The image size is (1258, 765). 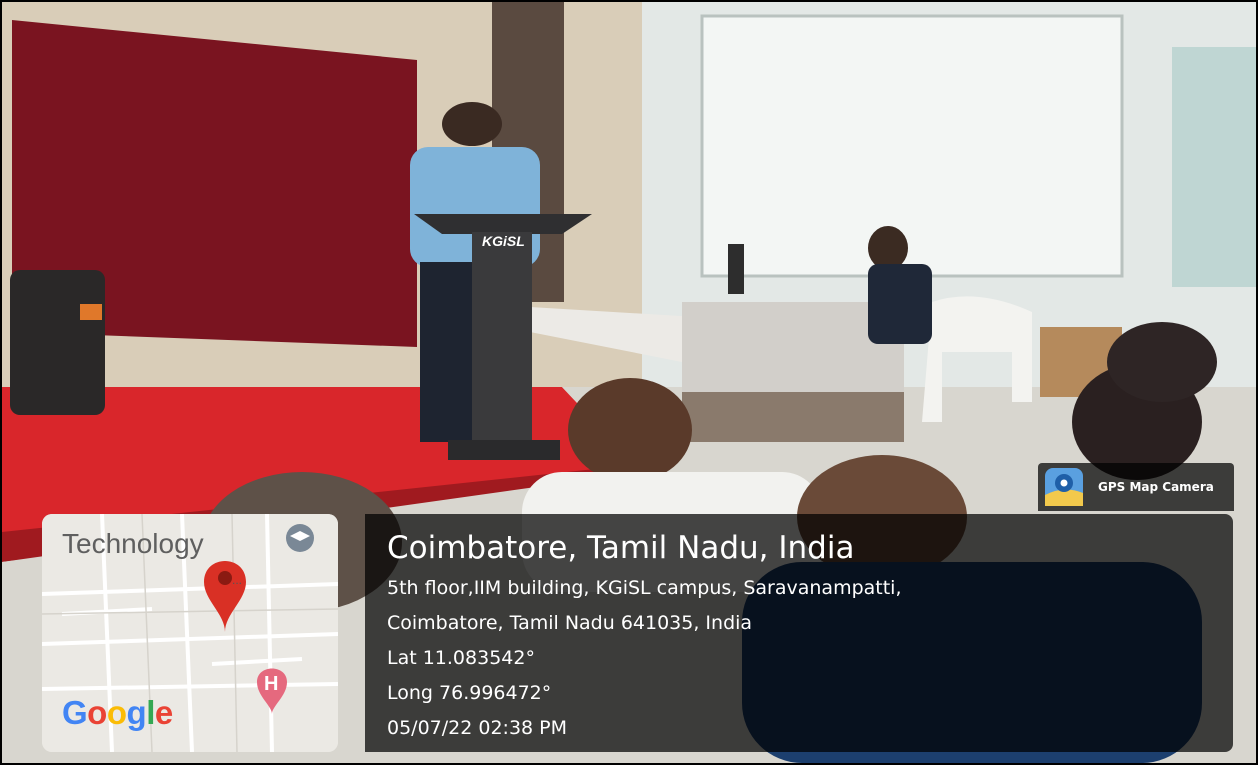 What do you see at coordinates (570, 623) in the screenshot?
I see `address-line-2: Coimbatore, Tamil Nadu 641035, India` at bounding box center [570, 623].